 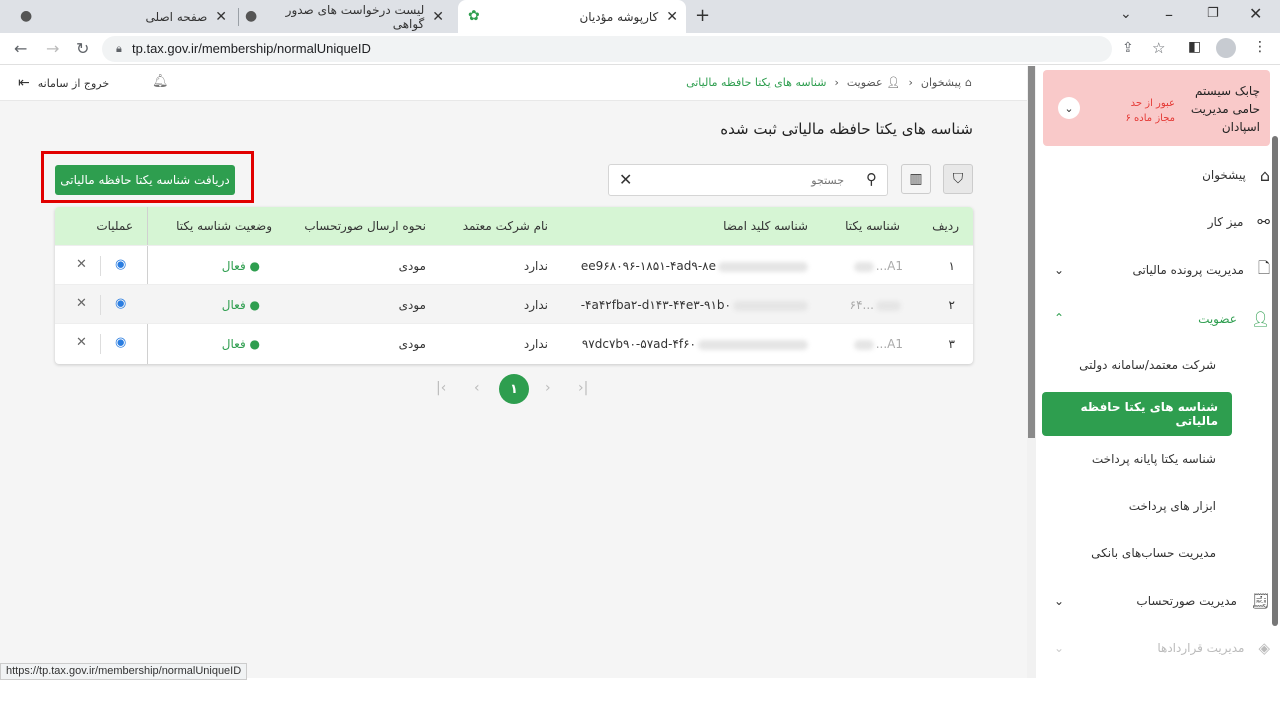 I want to click on globe-icon: ●, so click(x=251, y=16).